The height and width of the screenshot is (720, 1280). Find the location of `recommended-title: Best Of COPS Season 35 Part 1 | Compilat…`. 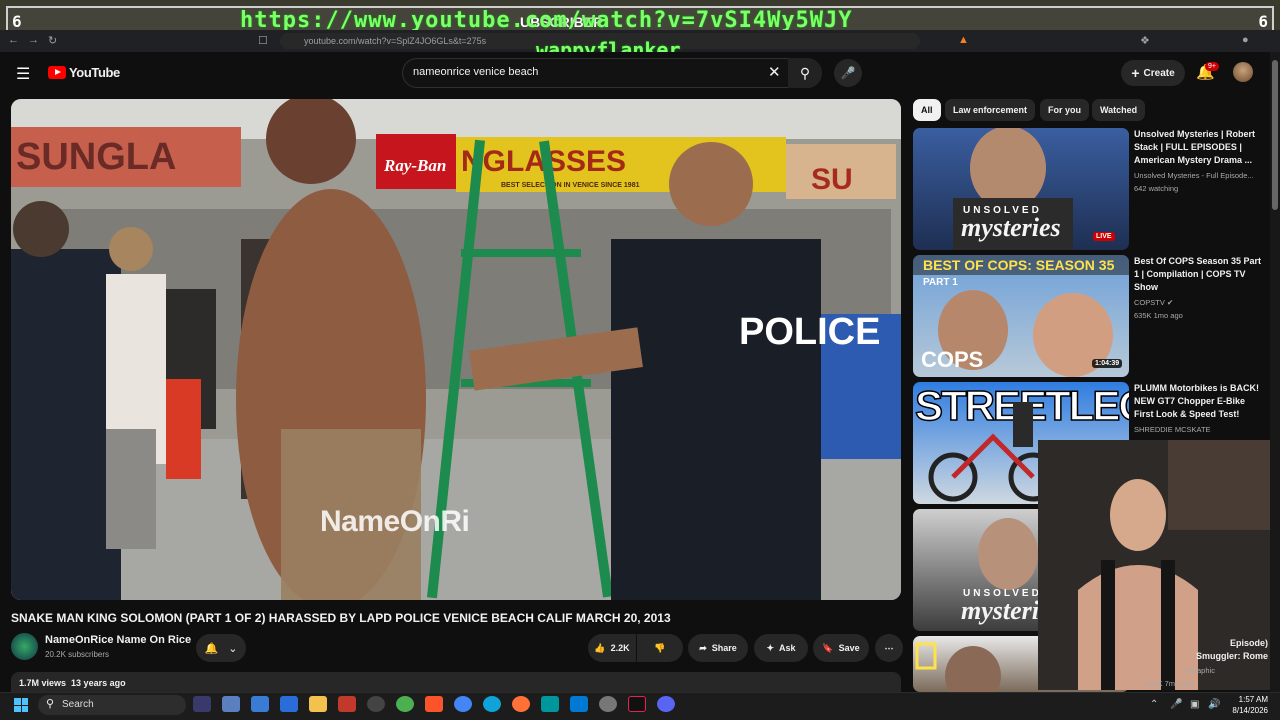

recommended-title: Best Of COPS Season 35 Part 1 | Compilat… is located at coordinates (1199, 274).